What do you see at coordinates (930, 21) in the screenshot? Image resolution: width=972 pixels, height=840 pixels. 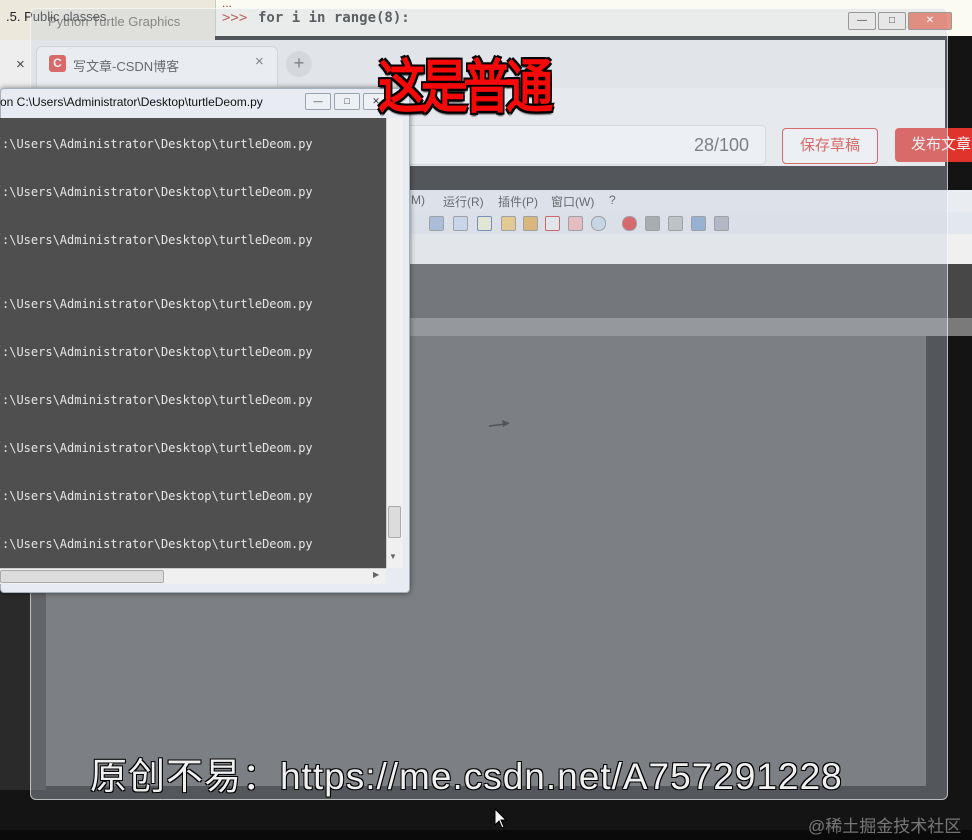 I see `close-icon: ✕` at bounding box center [930, 21].